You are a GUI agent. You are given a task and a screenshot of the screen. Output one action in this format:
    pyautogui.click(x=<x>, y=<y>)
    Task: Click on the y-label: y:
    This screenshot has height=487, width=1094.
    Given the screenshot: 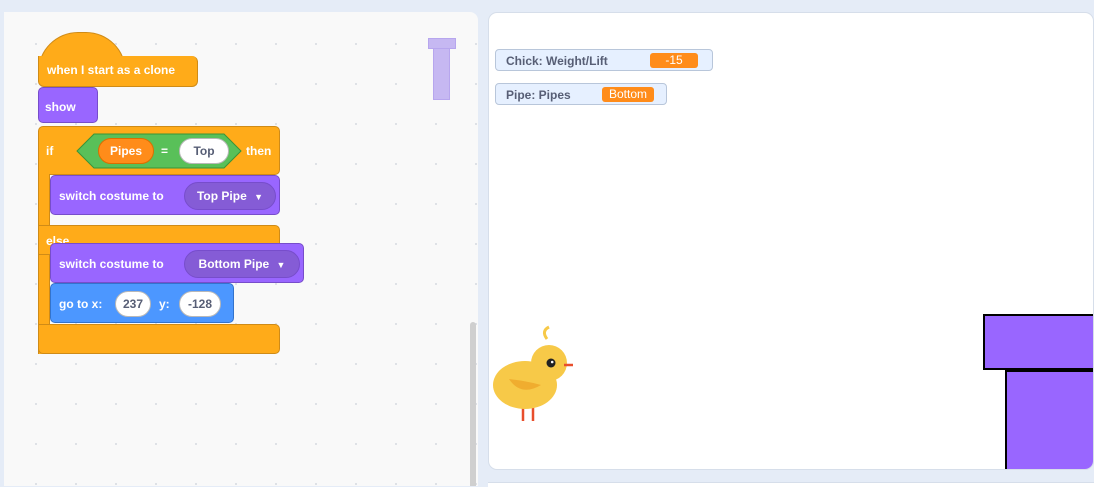 What is the action you would take?
    pyautogui.click(x=164, y=304)
    